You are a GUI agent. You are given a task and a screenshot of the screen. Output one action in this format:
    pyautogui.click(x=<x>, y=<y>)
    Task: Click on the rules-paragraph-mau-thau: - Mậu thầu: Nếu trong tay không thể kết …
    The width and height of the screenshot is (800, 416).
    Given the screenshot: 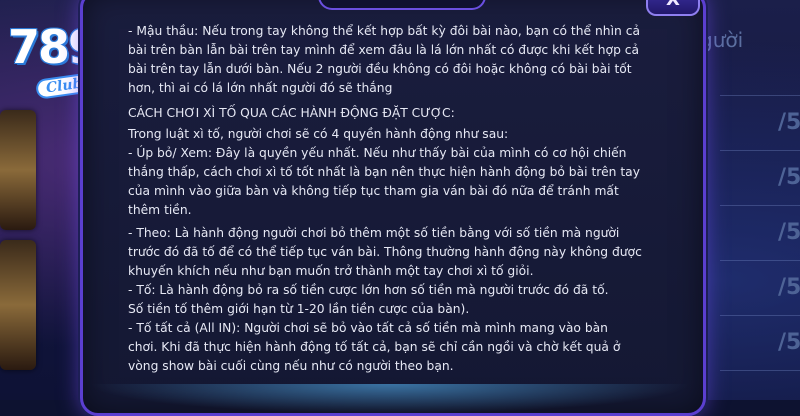 What is the action you would take?
    pyautogui.click(x=398, y=60)
    